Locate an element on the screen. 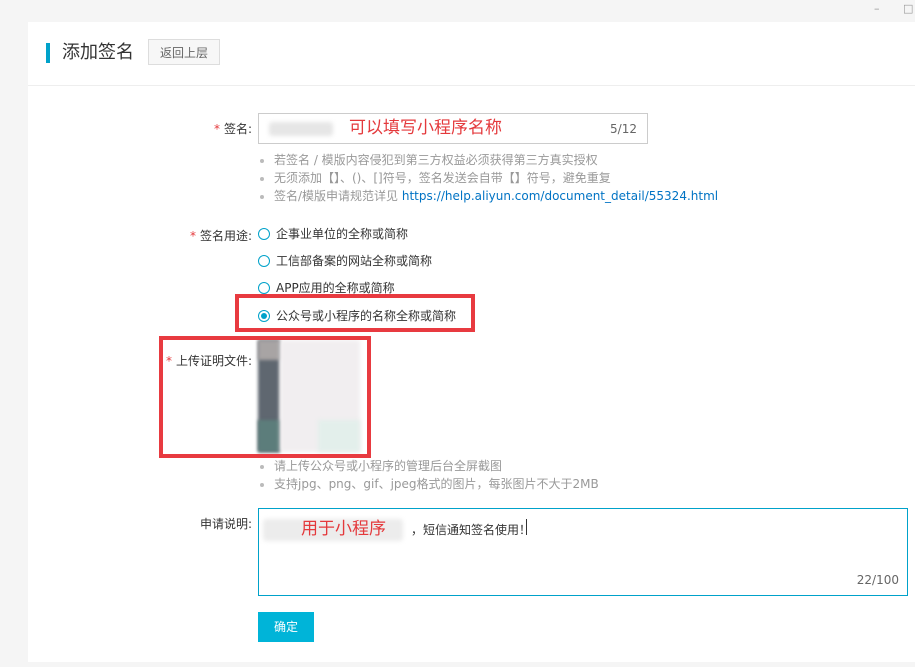  signature-input: 可以填写小程序名称 5/12 is located at coordinates (453, 128).